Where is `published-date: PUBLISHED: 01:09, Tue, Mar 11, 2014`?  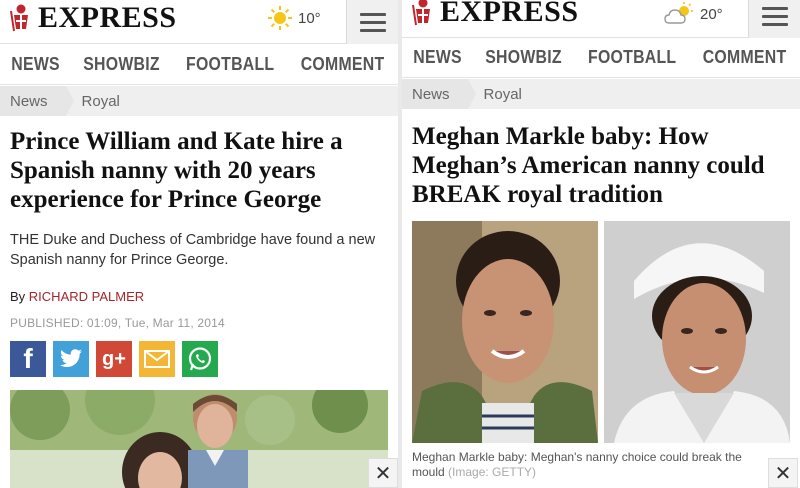
published-date: PUBLISHED: 01:09, Tue, Mar 11, 2014 is located at coordinates (117, 323).